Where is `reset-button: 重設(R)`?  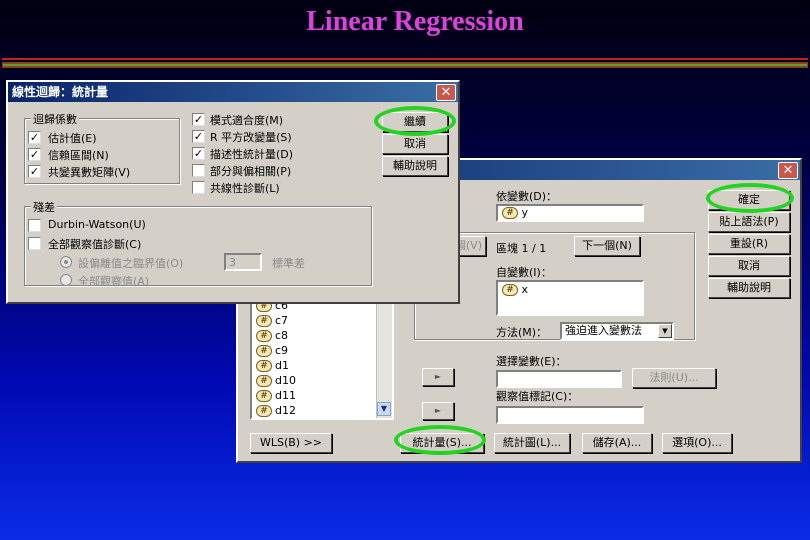 reset-button: 重設(R) is located at coordinates (749, 244).